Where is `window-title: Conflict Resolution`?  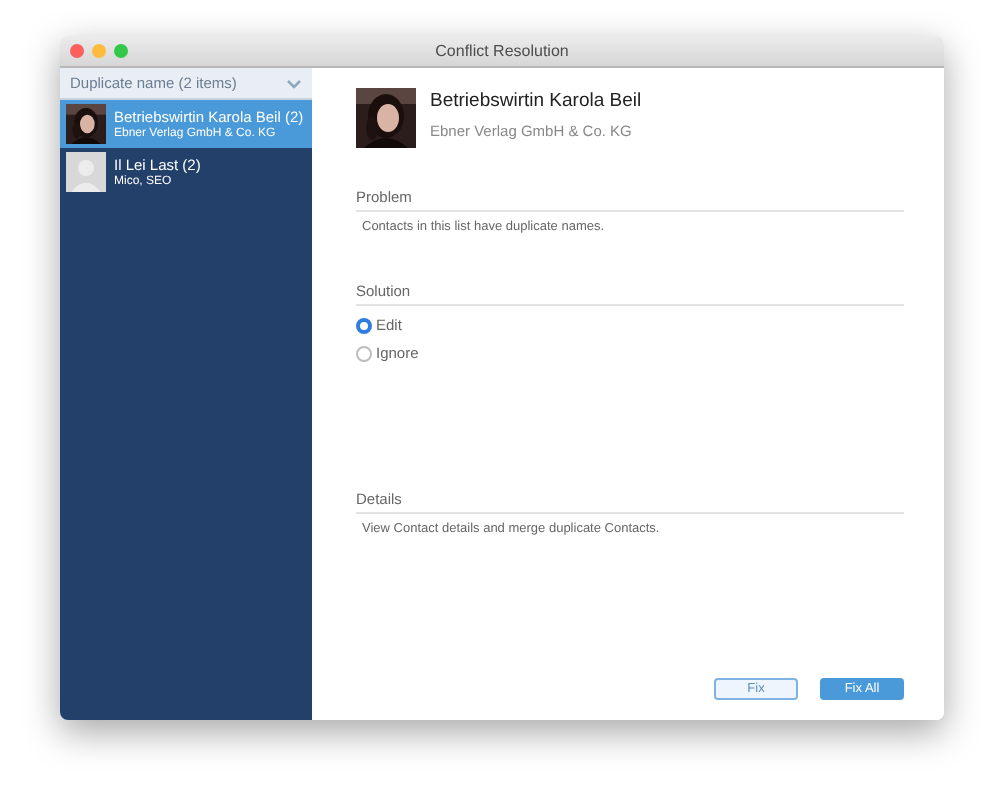
window-title: Conflict Resolution is located at coordinates (502, 51).